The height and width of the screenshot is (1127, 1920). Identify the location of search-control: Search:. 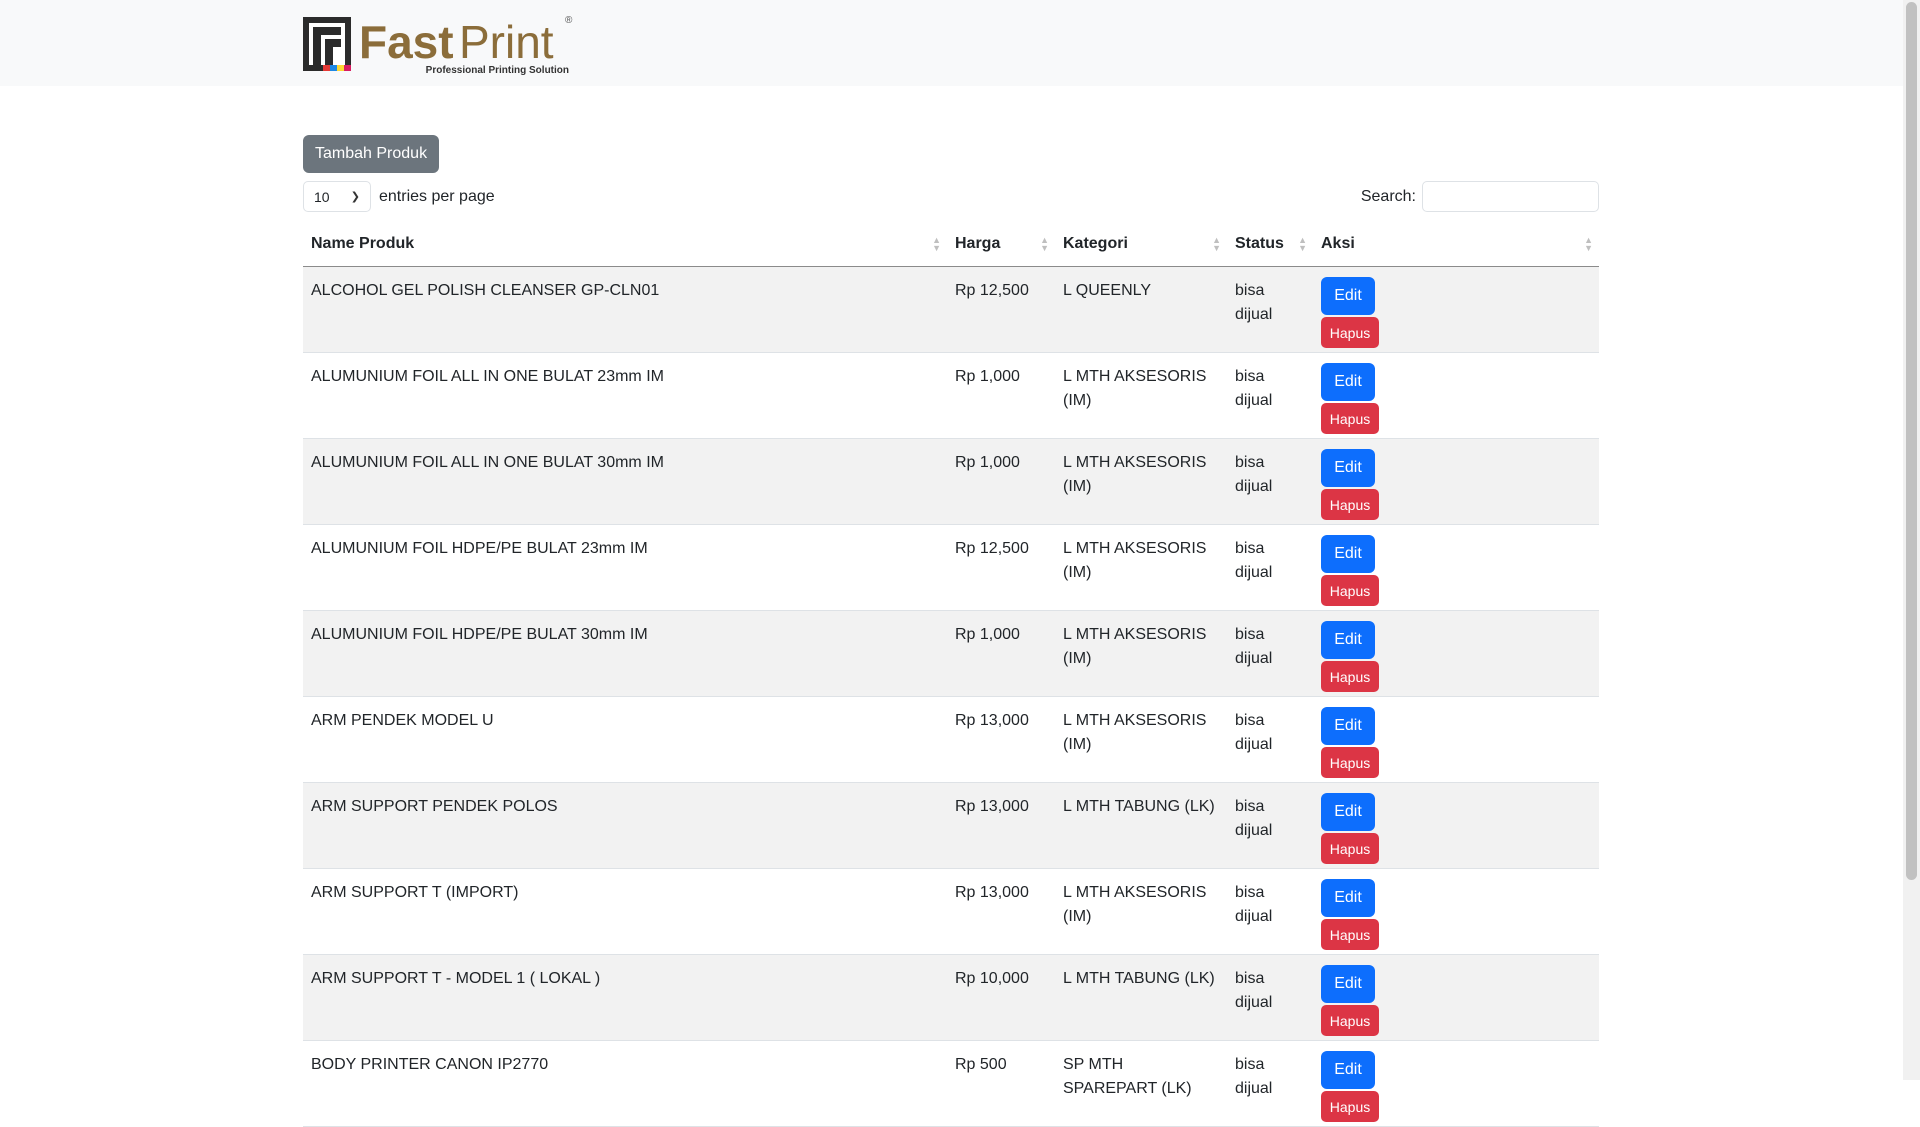
(1480, 196).